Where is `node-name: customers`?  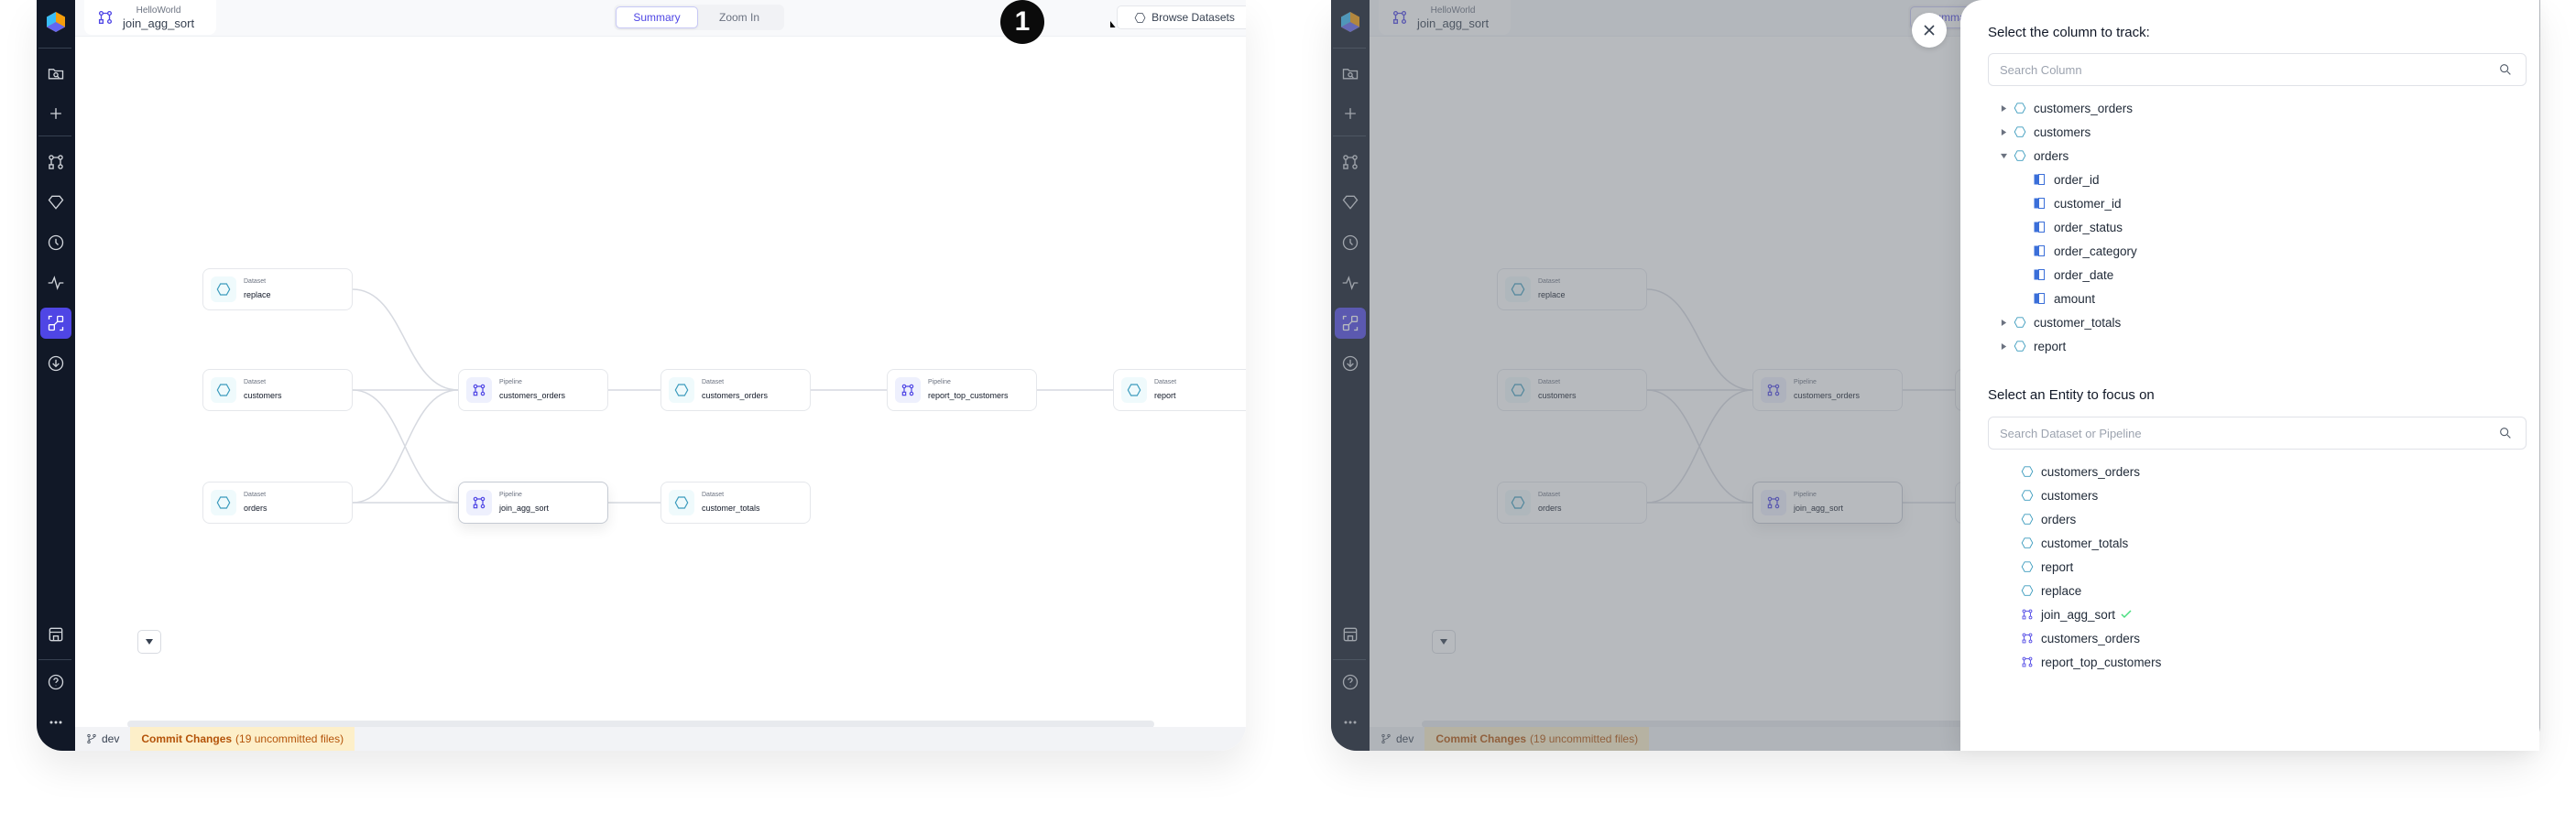 node-name: customers is located at coordinates (263, 395).